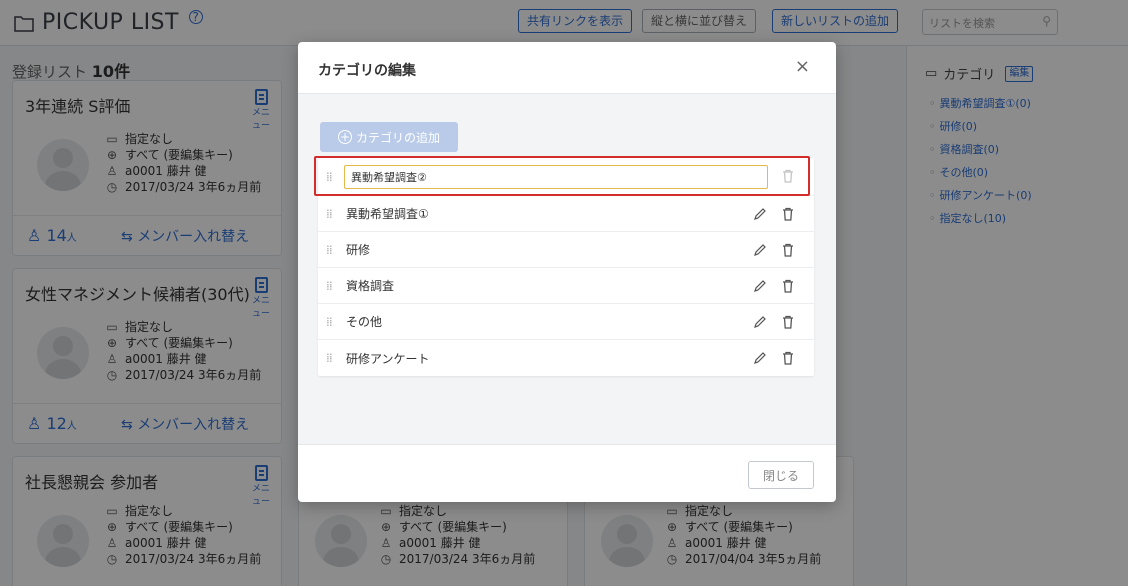  I want to click on category-row-editing: ⁞⁞, so click(564, 176).